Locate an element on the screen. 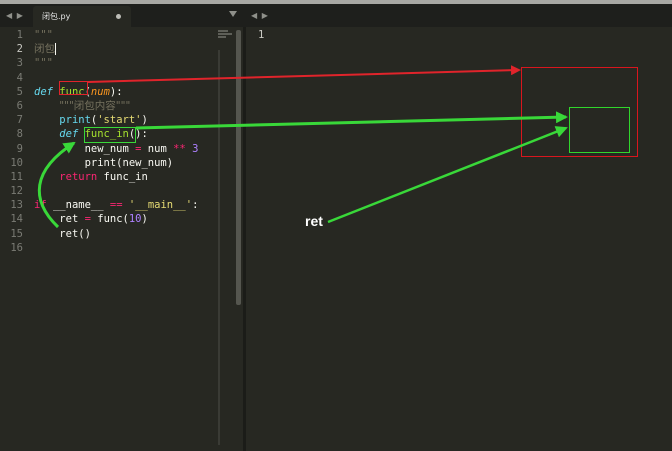 This screenshot has height=451, width=672. code-line-11: return func_in is located at coordinates (103, 176).